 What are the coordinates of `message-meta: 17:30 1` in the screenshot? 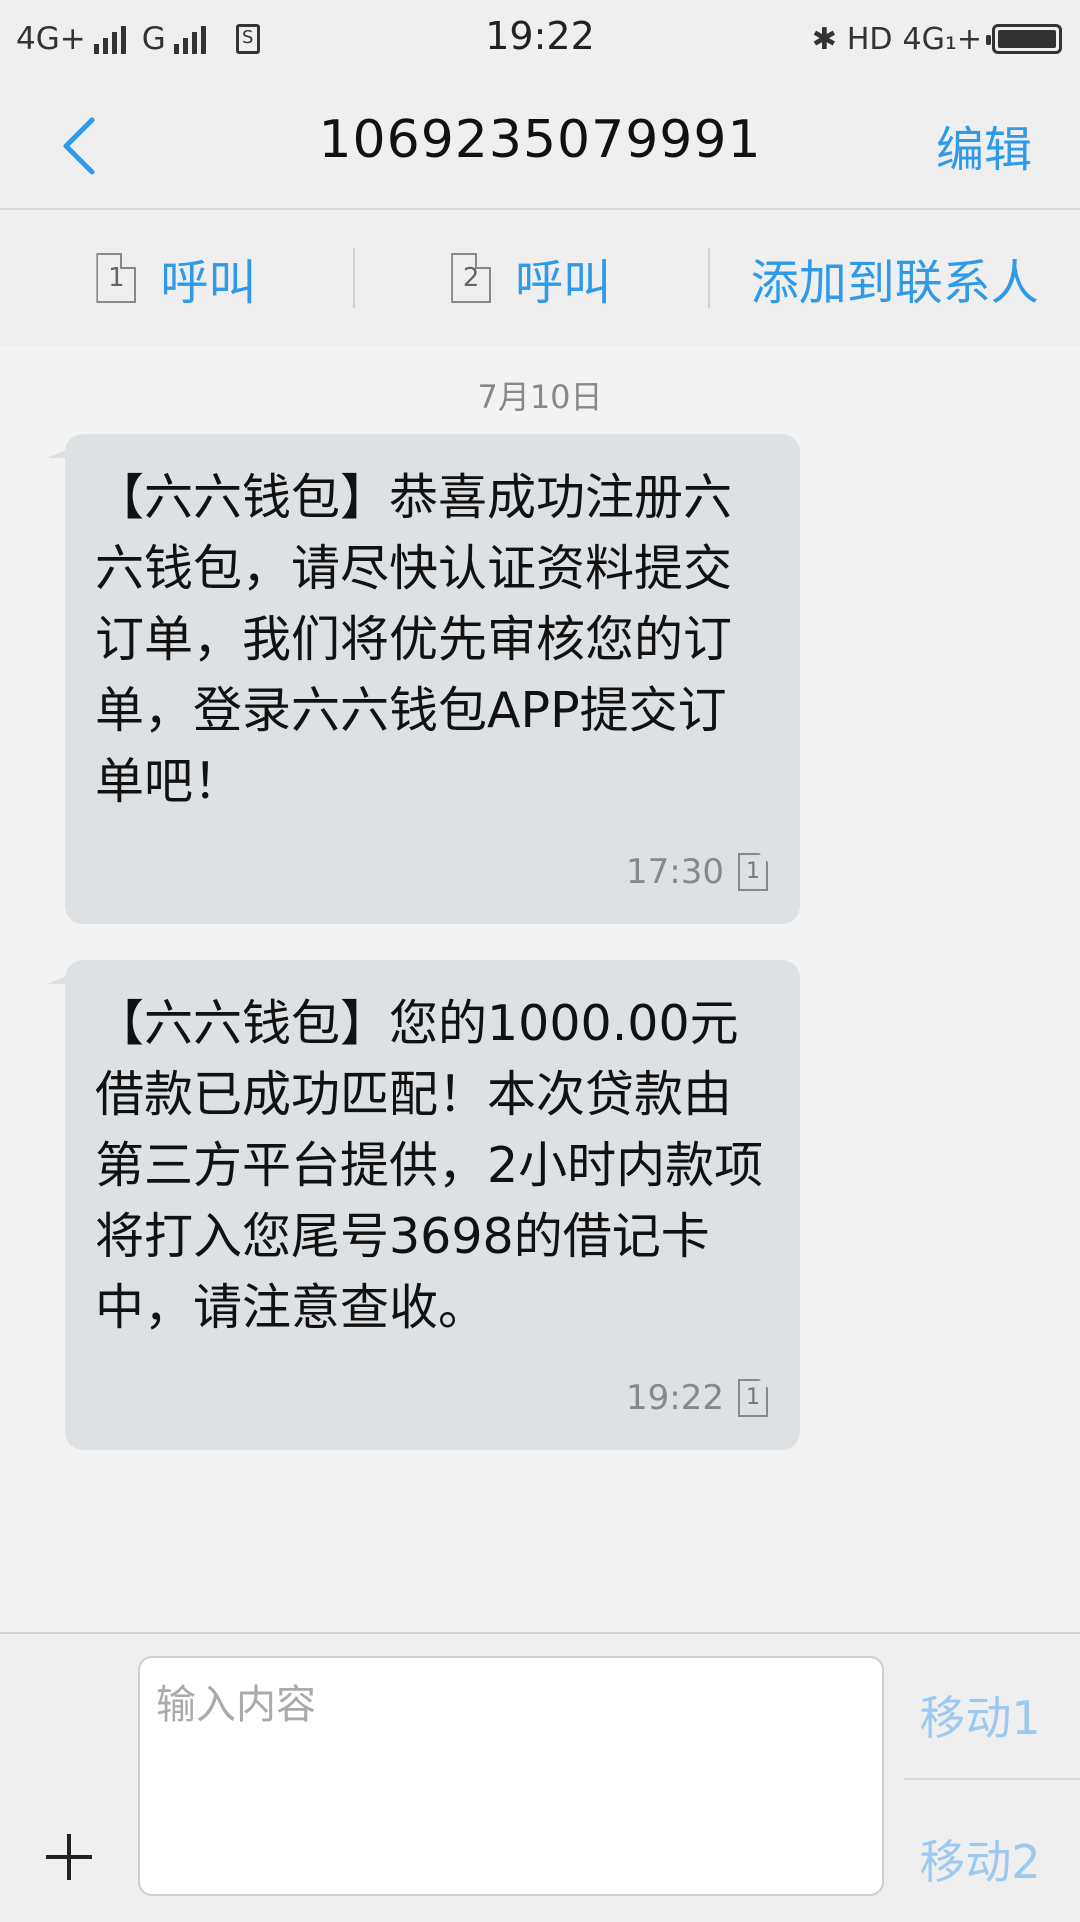 It's located at (697, 872).